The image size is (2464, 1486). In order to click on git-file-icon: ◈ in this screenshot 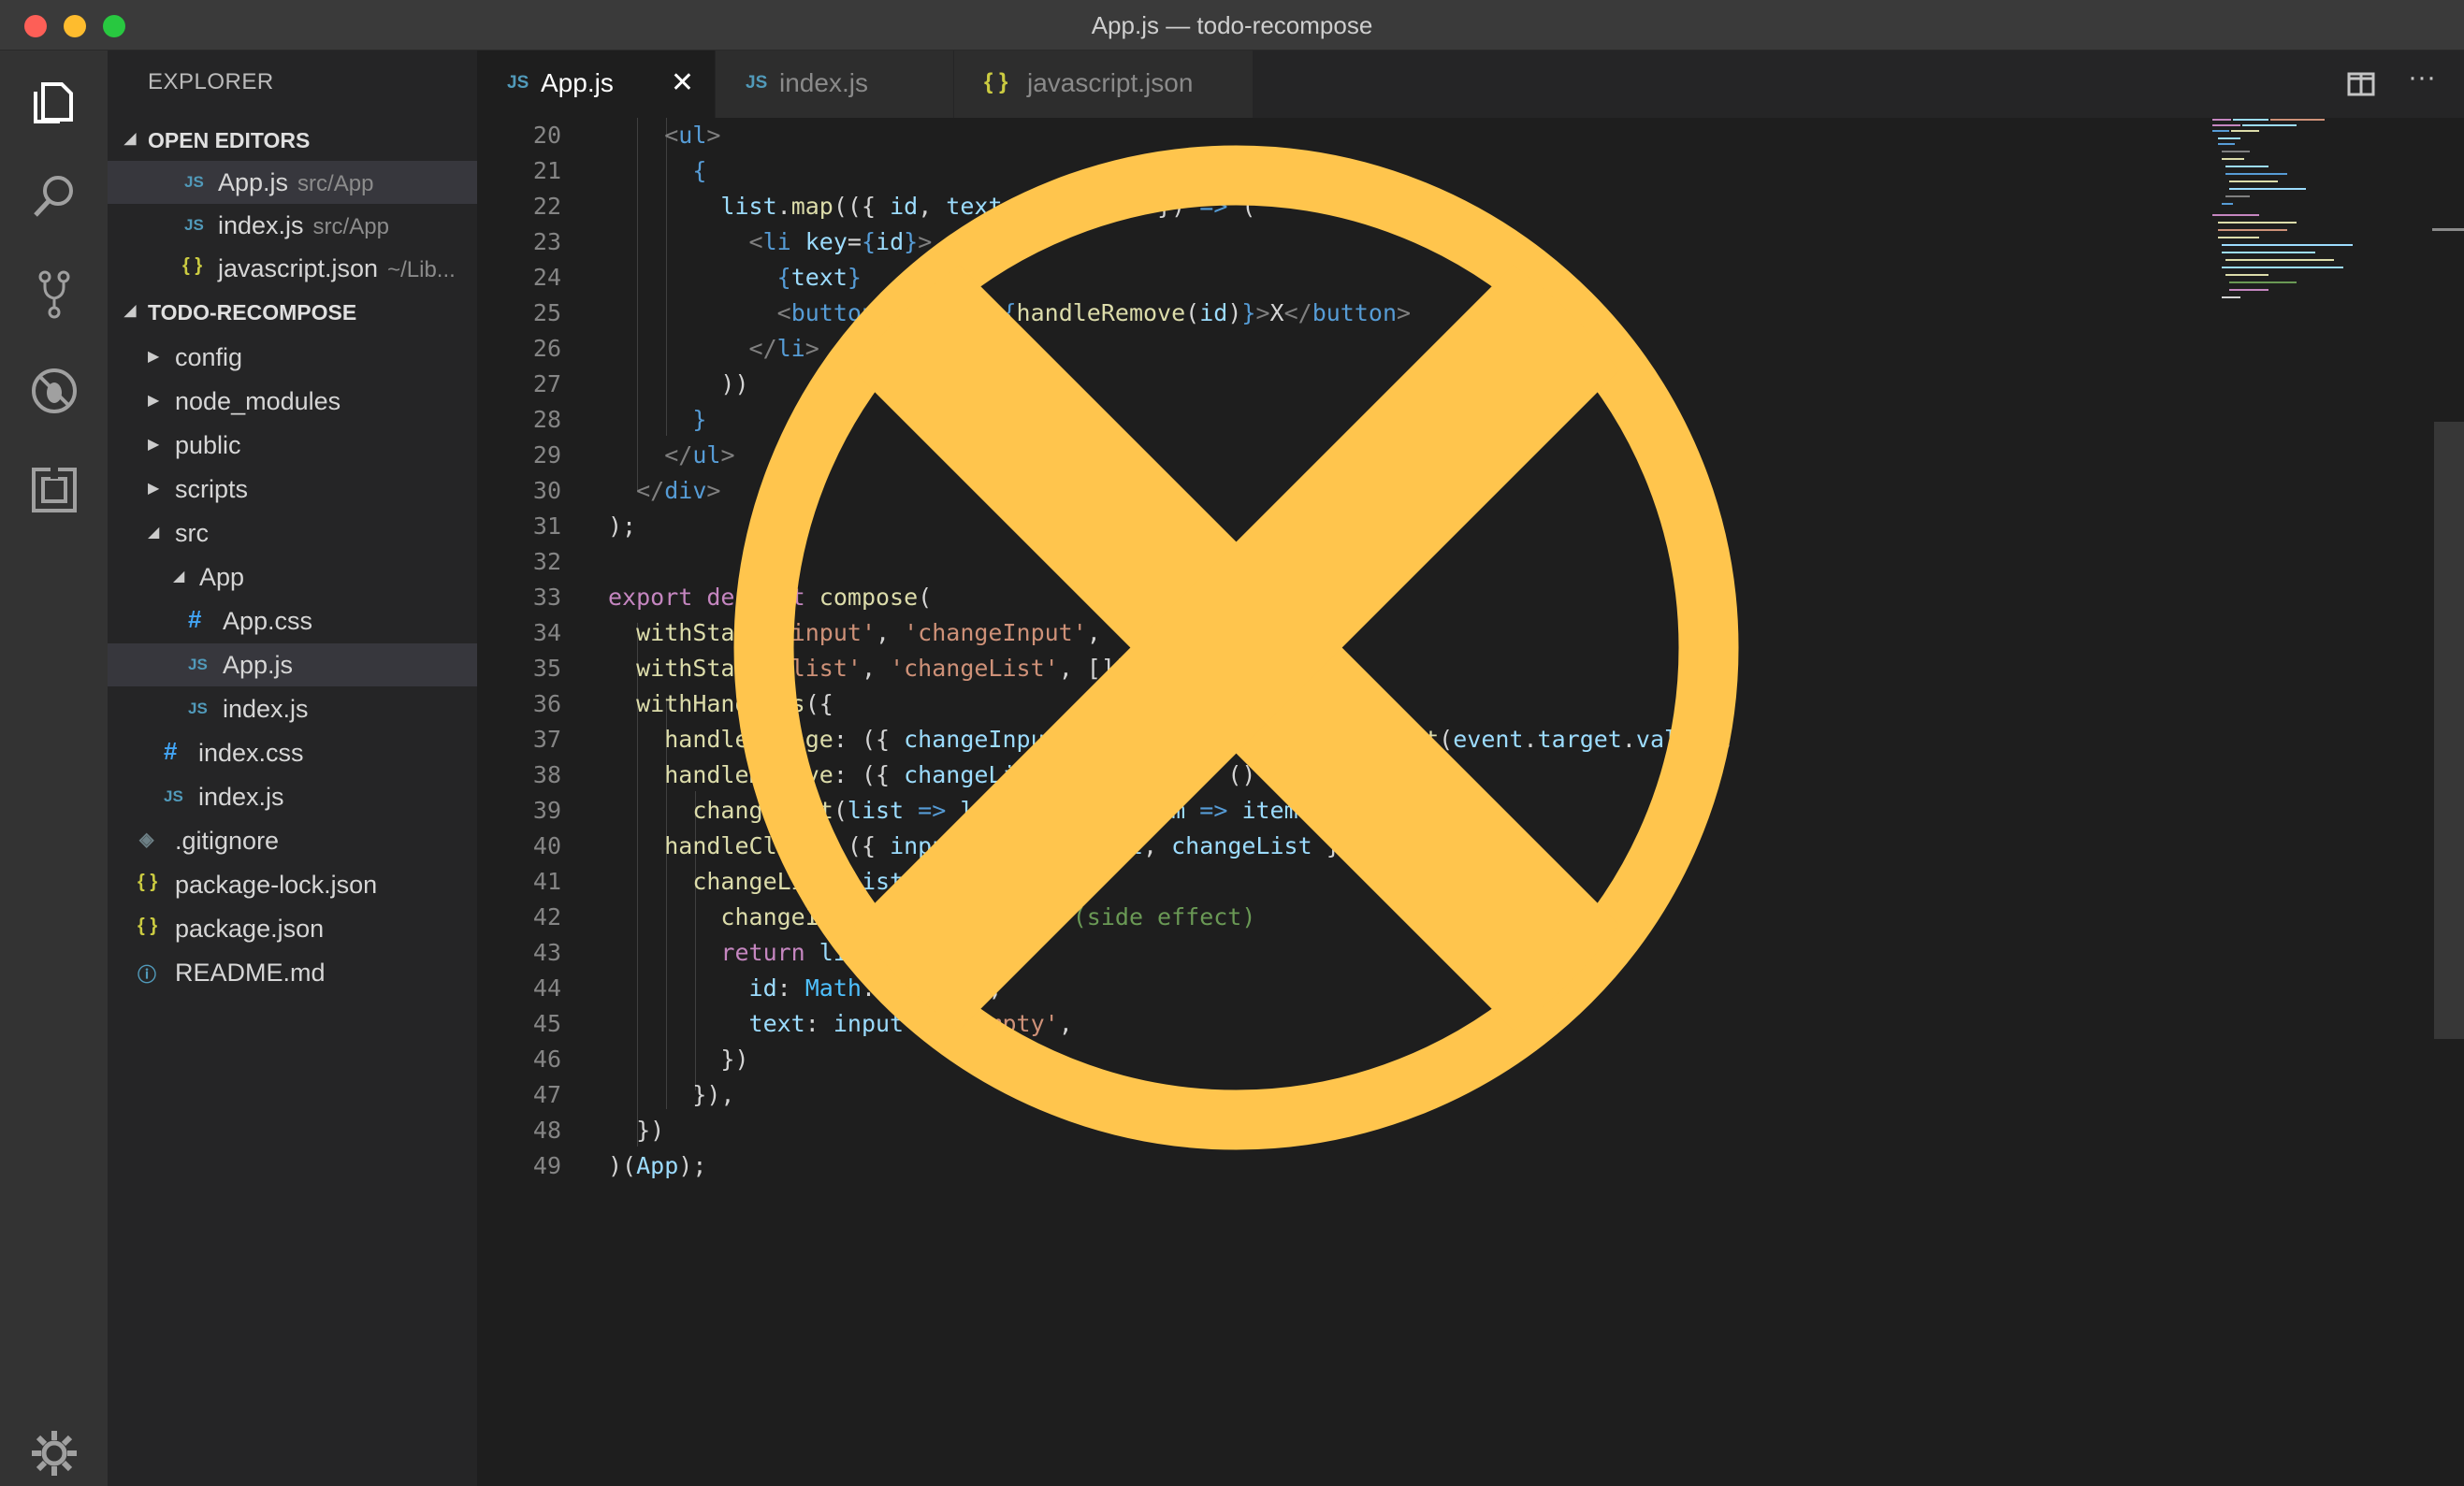, I will do `click(146, 840)`.